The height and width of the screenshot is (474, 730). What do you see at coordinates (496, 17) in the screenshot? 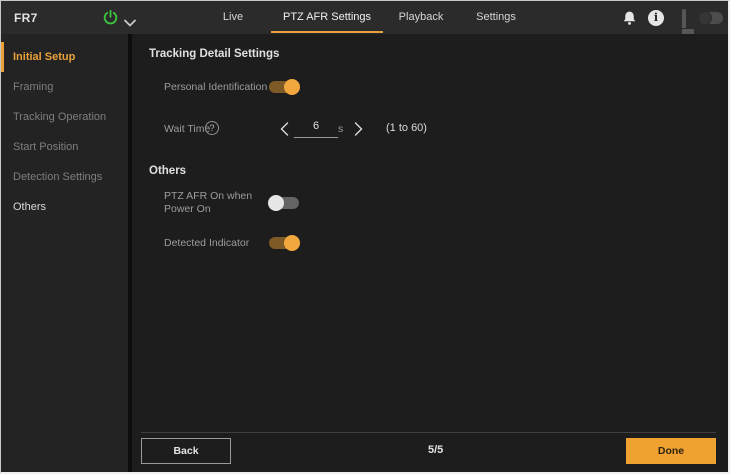
I see `tab-settings: Settings` at bounding box center [496, 17].